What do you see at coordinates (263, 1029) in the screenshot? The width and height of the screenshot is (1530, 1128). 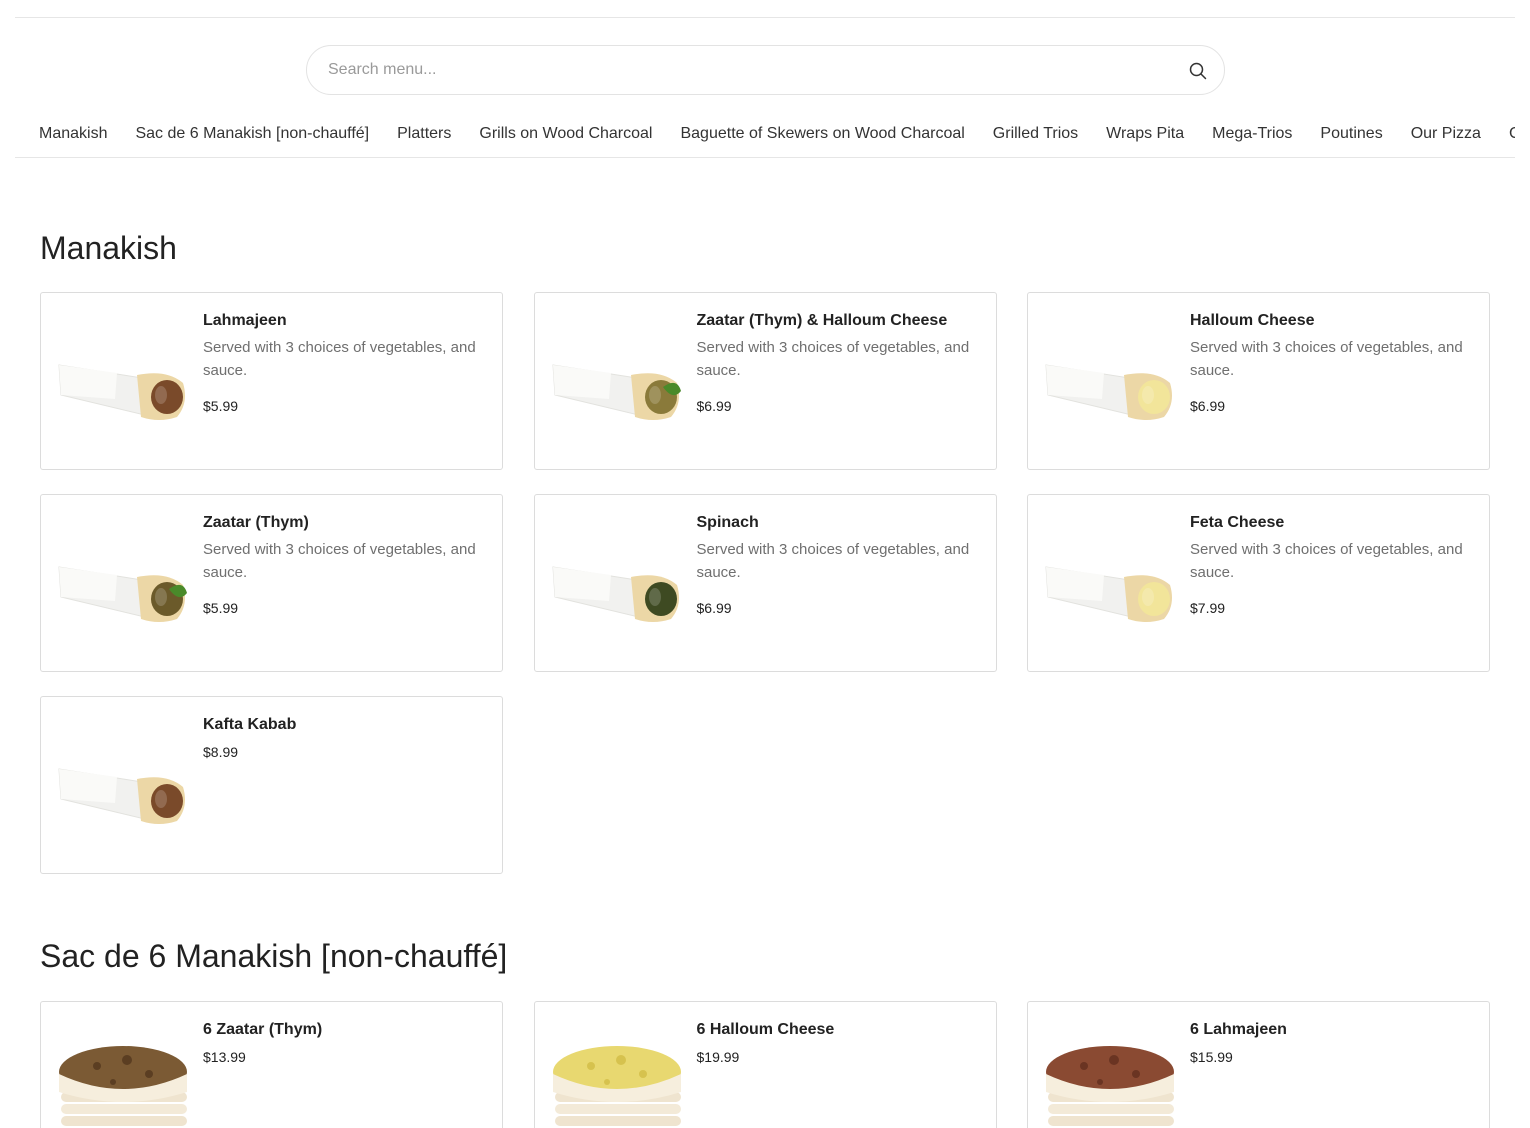 I see `menu-item-name: 6 Zaatar (Thym)` at bounding box center [263, 1029].